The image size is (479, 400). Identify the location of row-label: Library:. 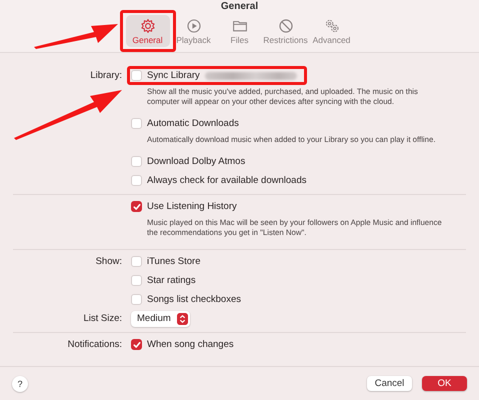
(106, 75).